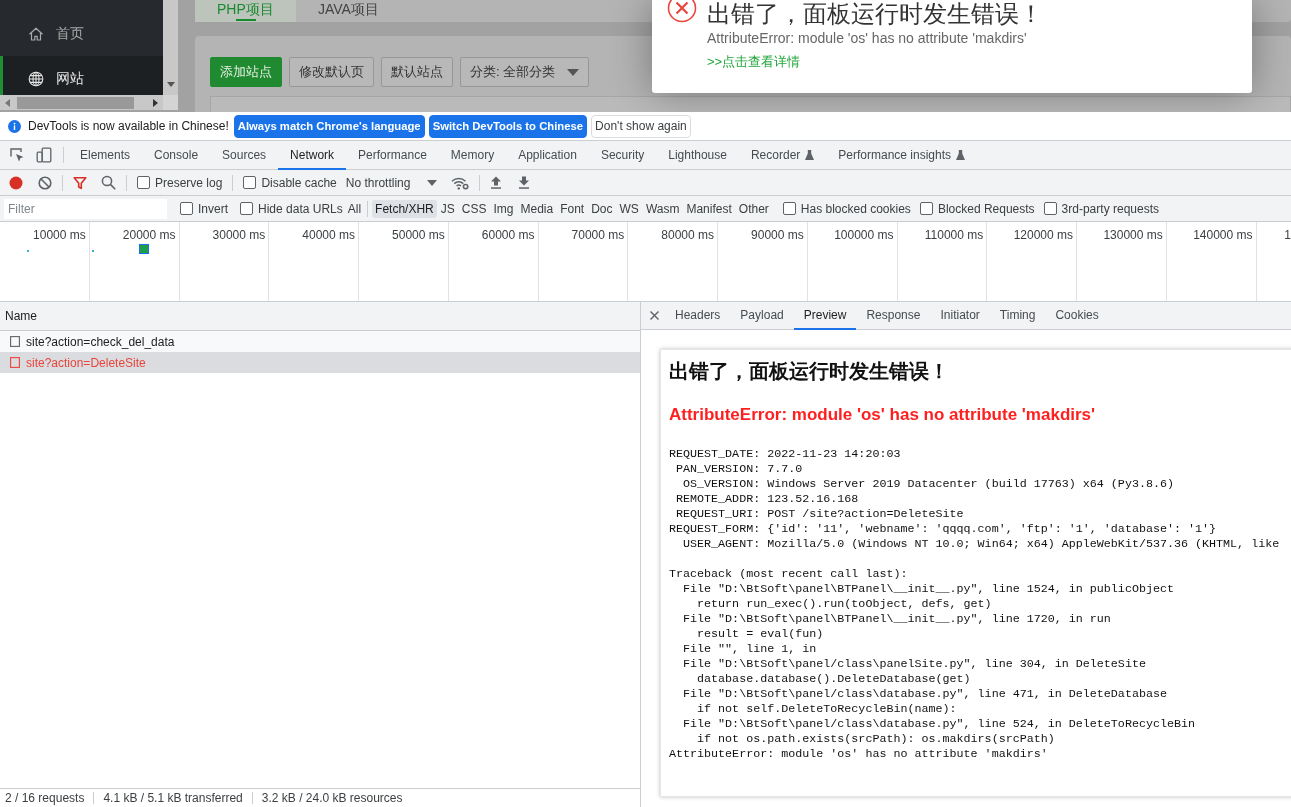  Describe the element at coordinates (525, 72) in the screenshot. I see `category-dropdown: 分类: 全部分类` at that location.